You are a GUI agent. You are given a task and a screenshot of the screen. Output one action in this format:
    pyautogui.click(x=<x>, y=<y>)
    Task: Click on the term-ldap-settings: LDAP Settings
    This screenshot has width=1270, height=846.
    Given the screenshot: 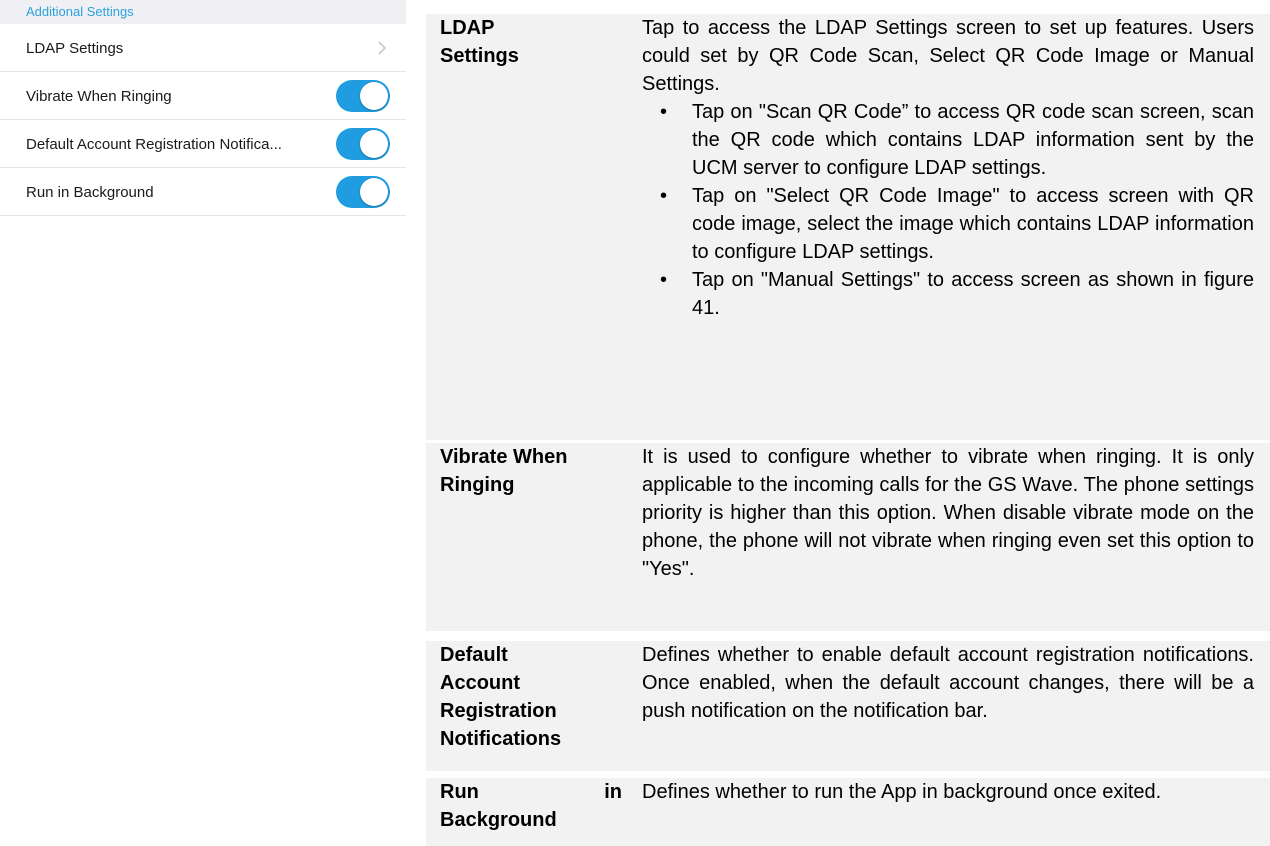 What is the action you would take?
    pyautogui.click(x=528, y=42)
    